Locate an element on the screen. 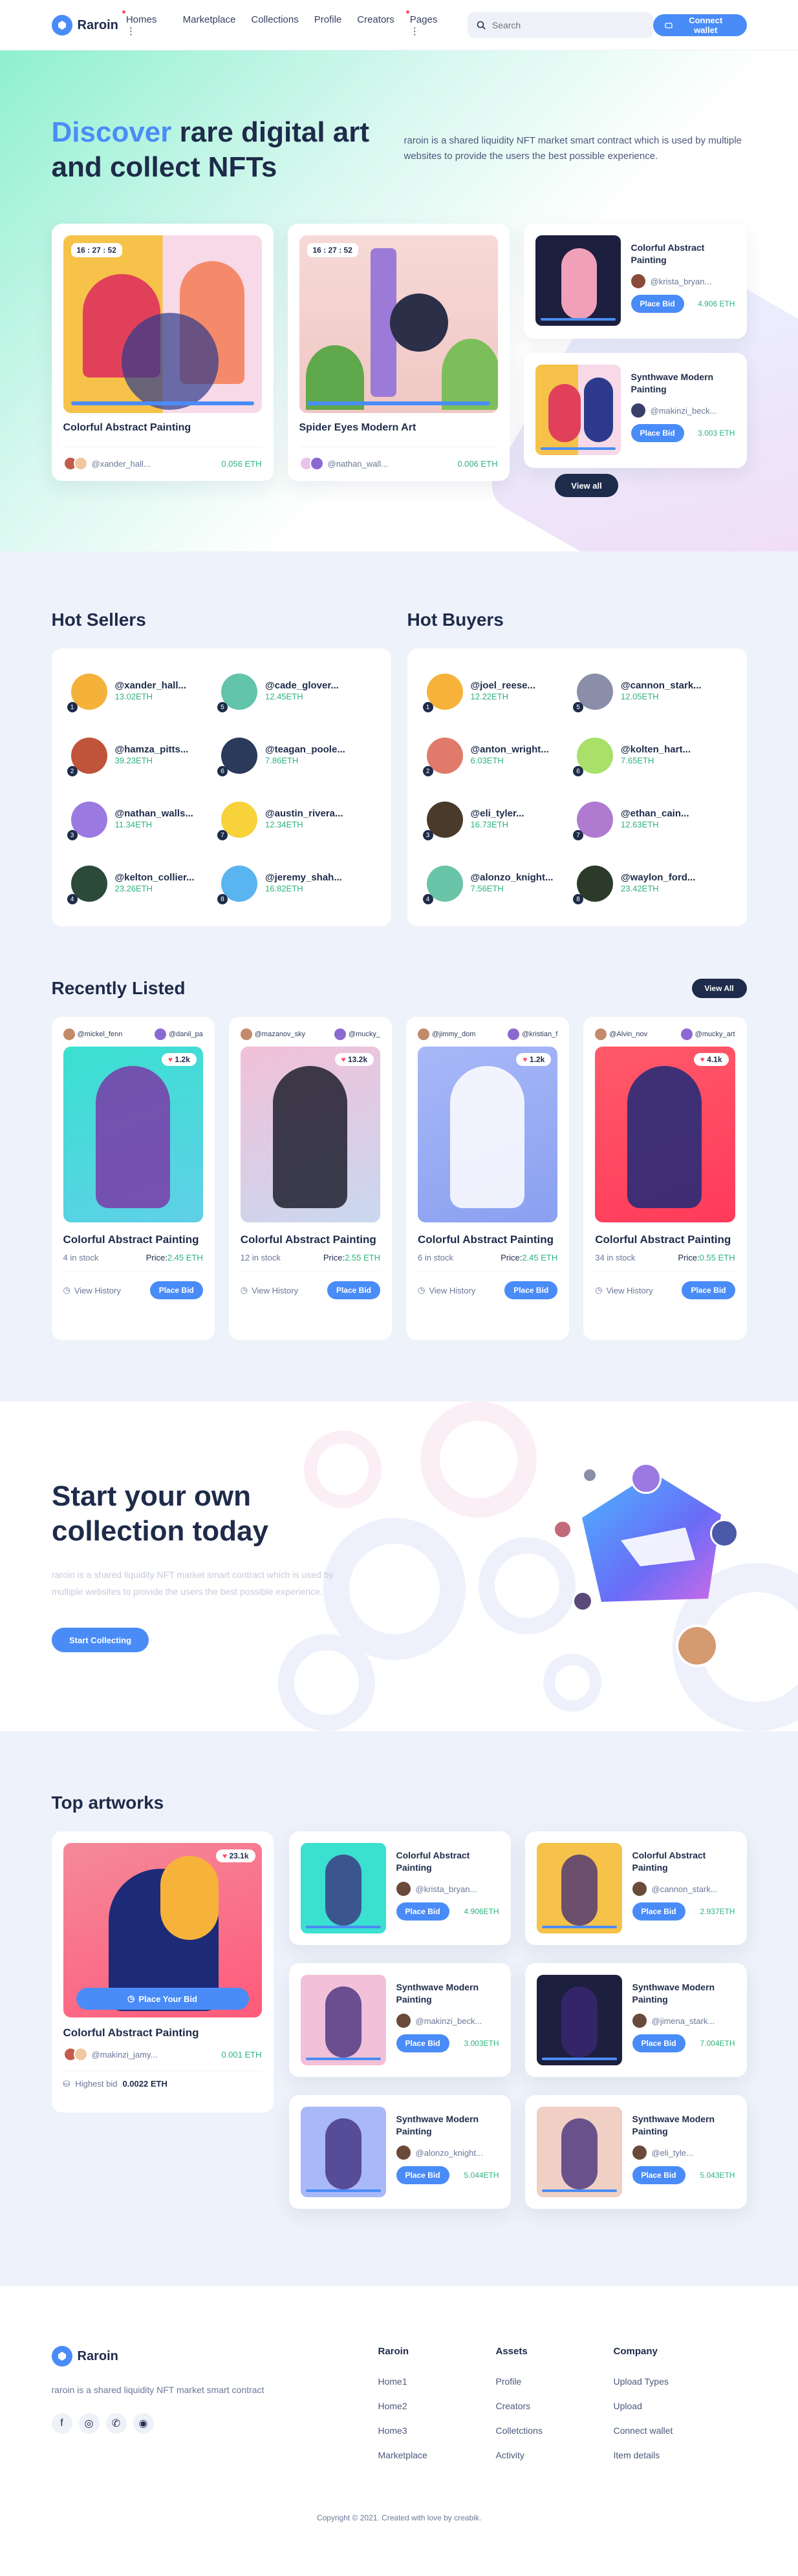  discord-icon: ◉ is located at coordinates (143, 2423).